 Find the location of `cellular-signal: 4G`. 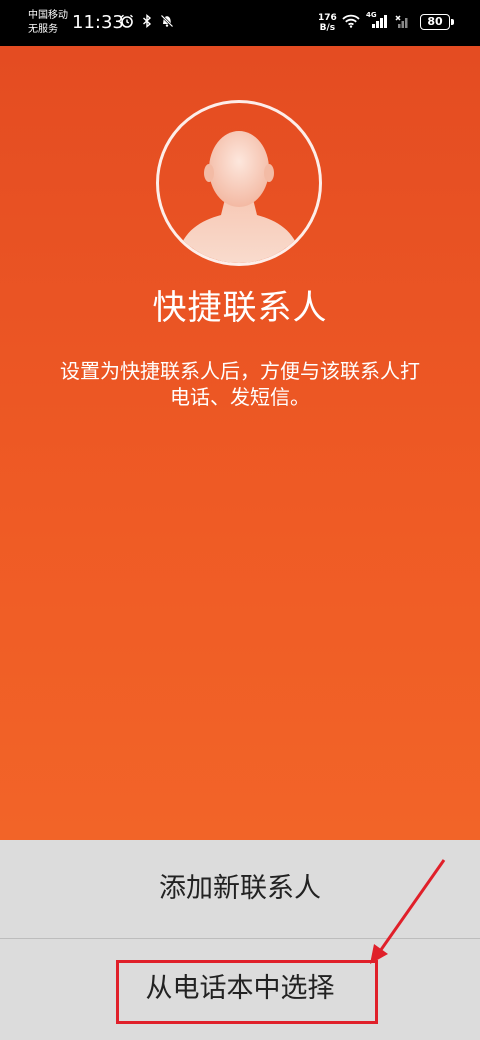

cellular-signal: 4G is located at coordinates (377, 19).